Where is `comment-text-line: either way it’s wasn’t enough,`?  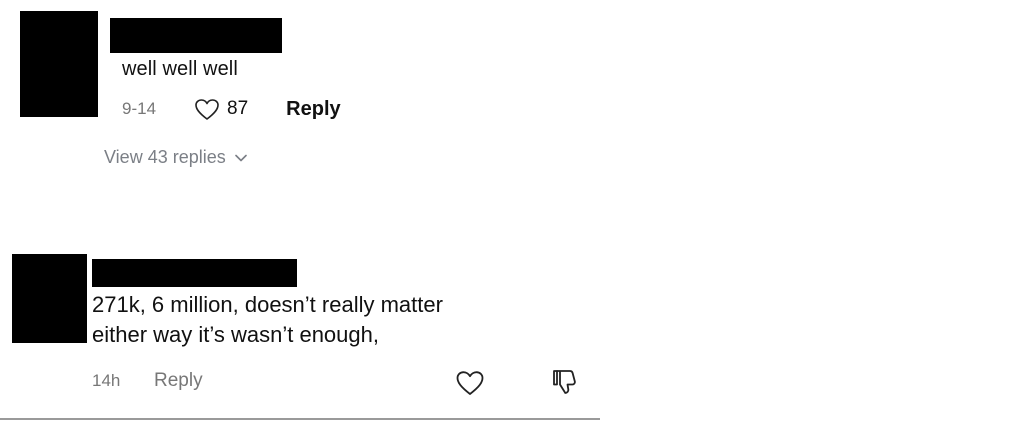
comment-text-line: either way it’s wasn’t enough, is located at coordinates (235, 334).